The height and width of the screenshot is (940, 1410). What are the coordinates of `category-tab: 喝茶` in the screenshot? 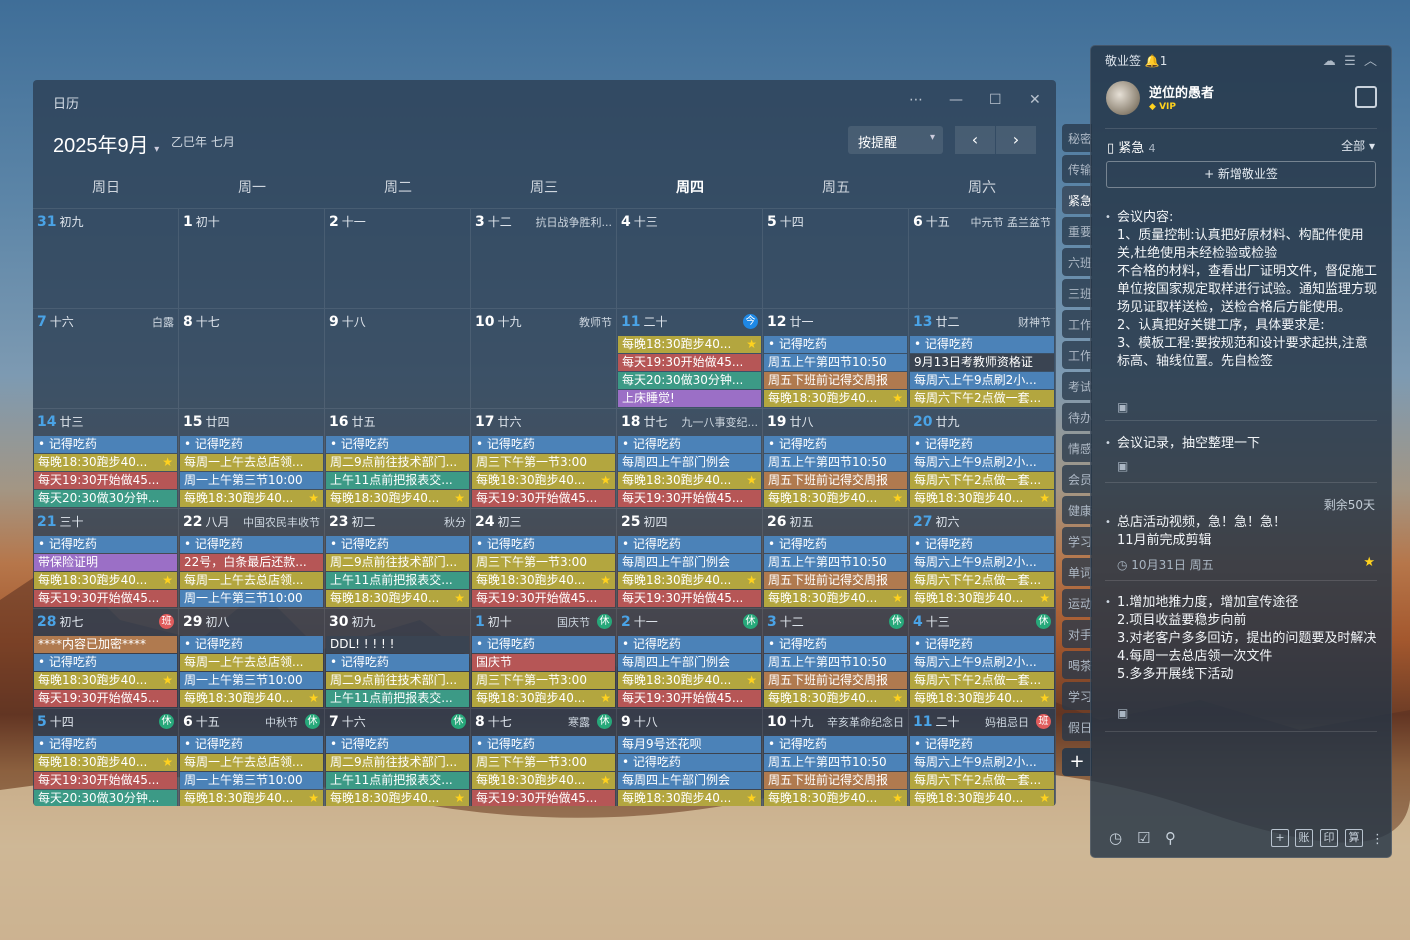 It's located at (1077, 665).